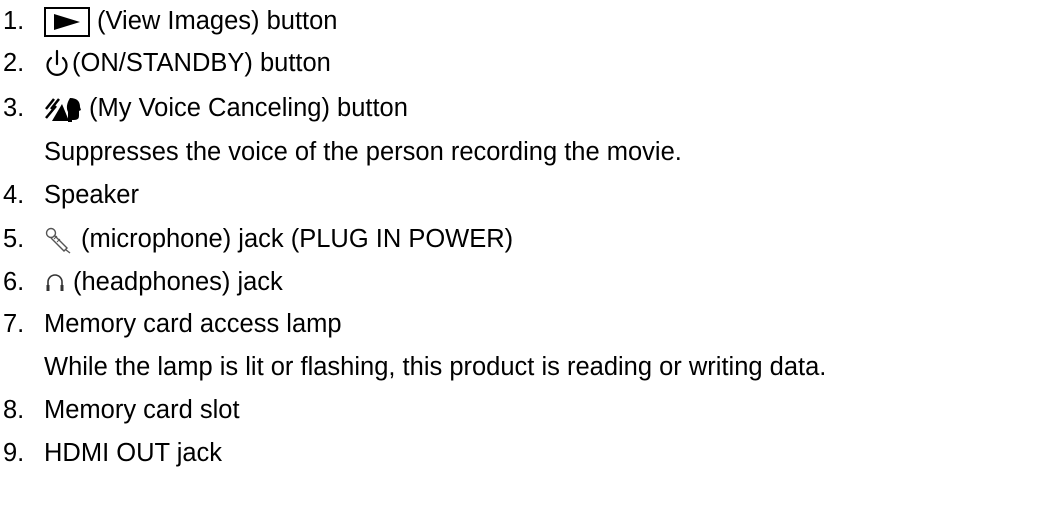 Image resolution: width=1038 pixels, height=519 pixels. What do you see at coordinates (14, 195) in the screenshot?
I see `item-number: 4.` at bounding box center [14, 195].